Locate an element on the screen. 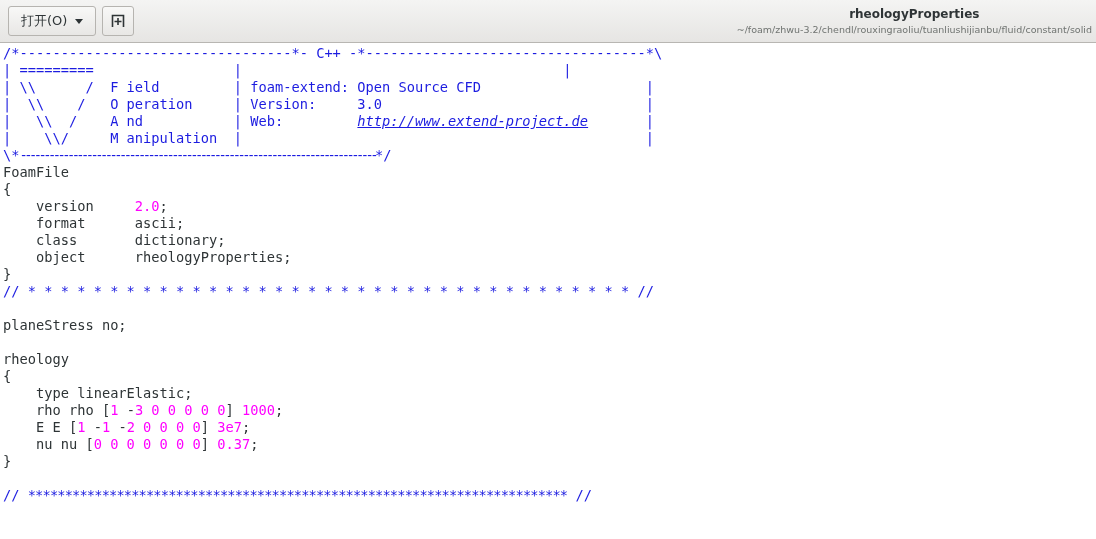 The height and width of the screenshot is (539, 1096). code-line: | \\ / O peration | Version: 3.0 | is located at coordinates (328, 104).